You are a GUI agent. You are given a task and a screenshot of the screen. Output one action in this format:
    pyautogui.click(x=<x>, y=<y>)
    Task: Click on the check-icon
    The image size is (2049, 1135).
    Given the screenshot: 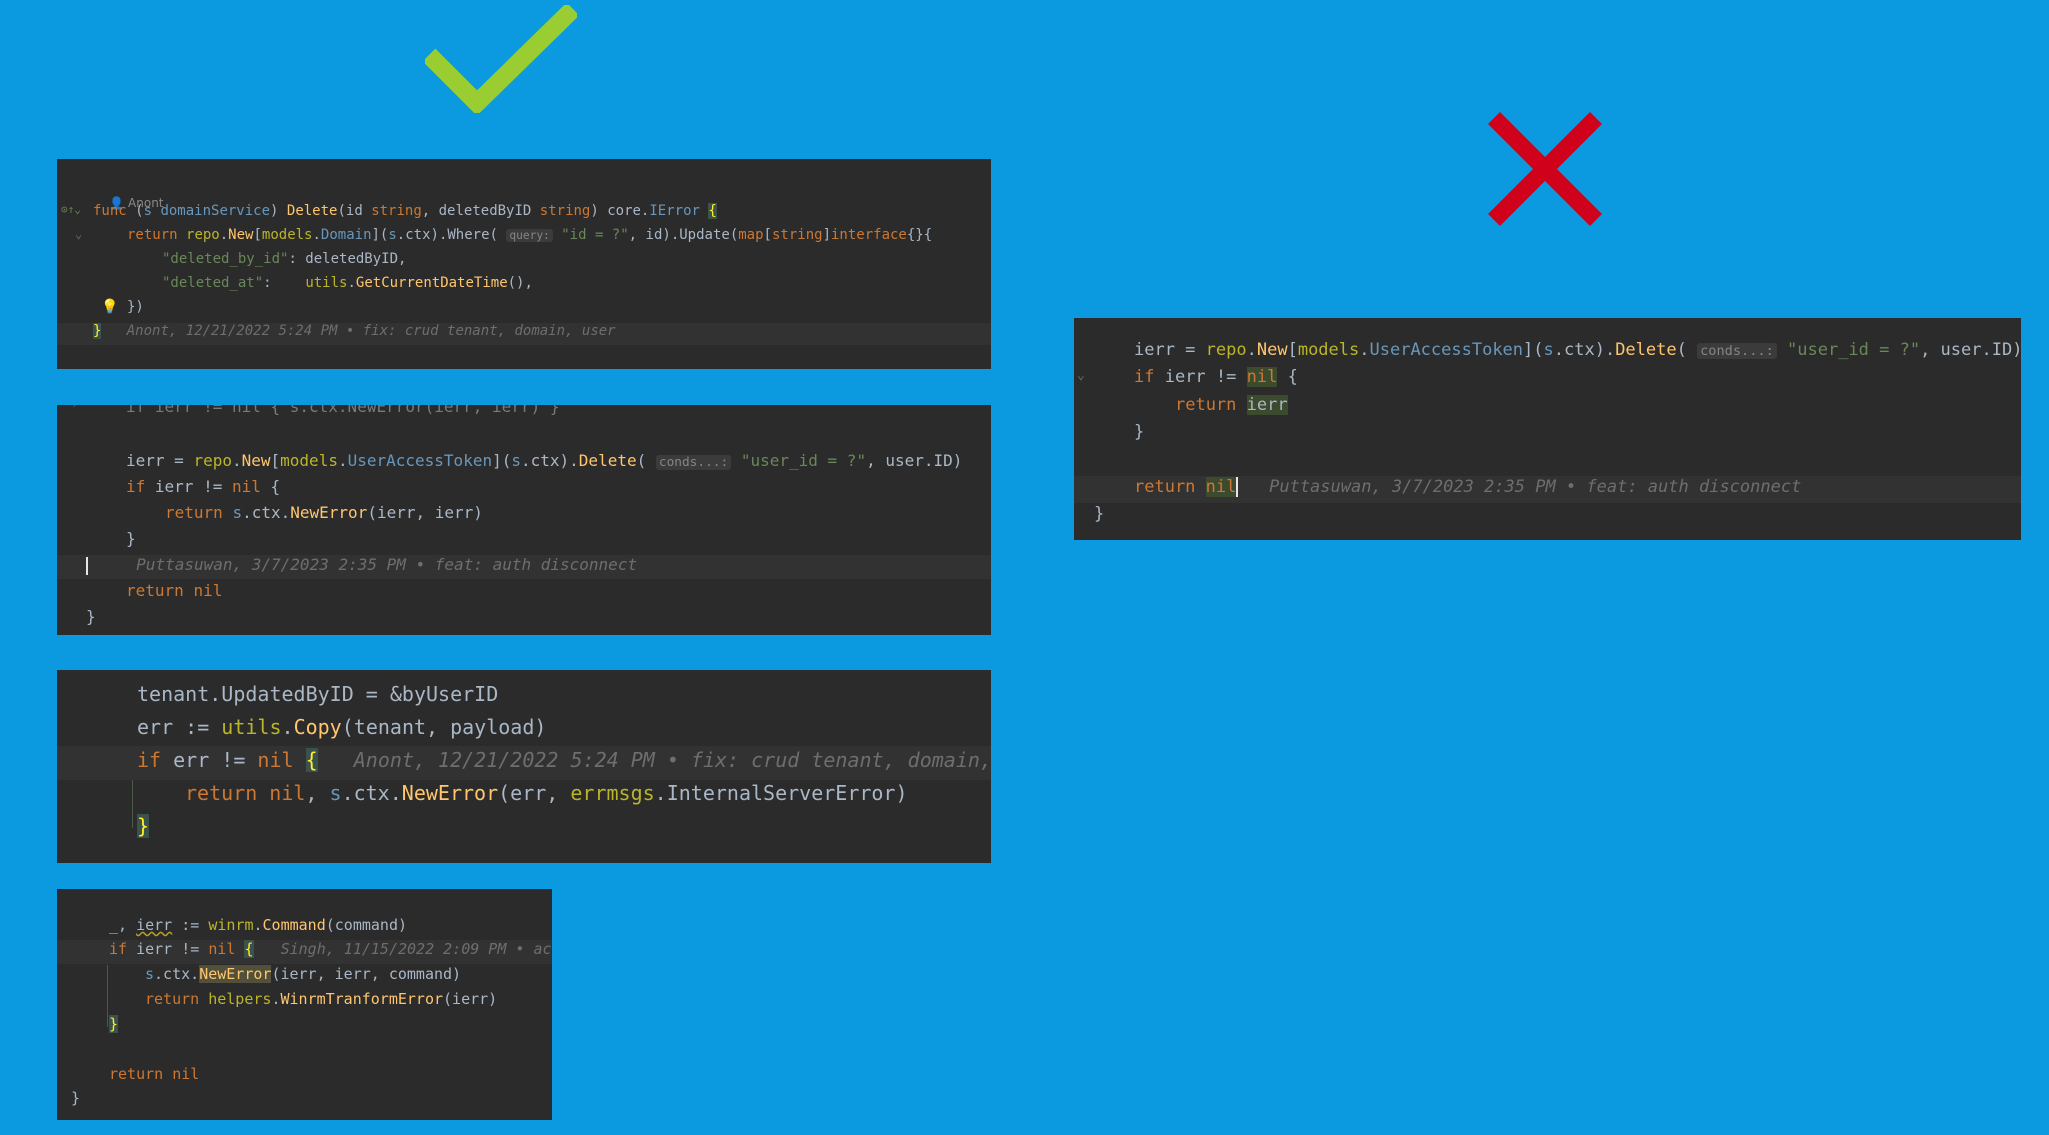 What is the action you would take?
    pyautogui.click(x=501, y=59)
    